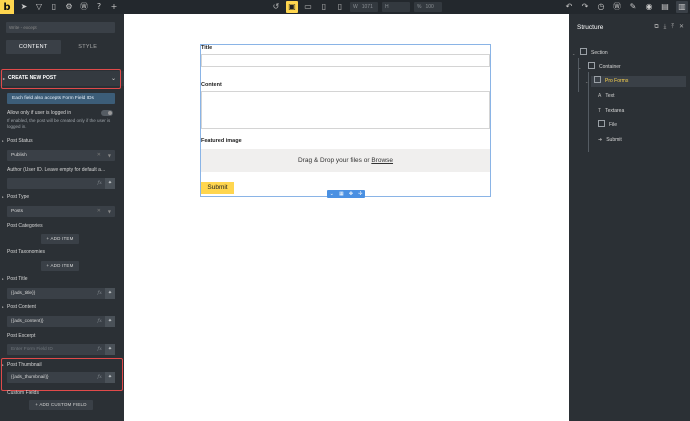 Image resolution: width=690 pixels, height=421 pixels. What do you see at coordinates (681, 27) in the screenshot?
I see `close-icon: ✕` at bounding box center [681, 27].